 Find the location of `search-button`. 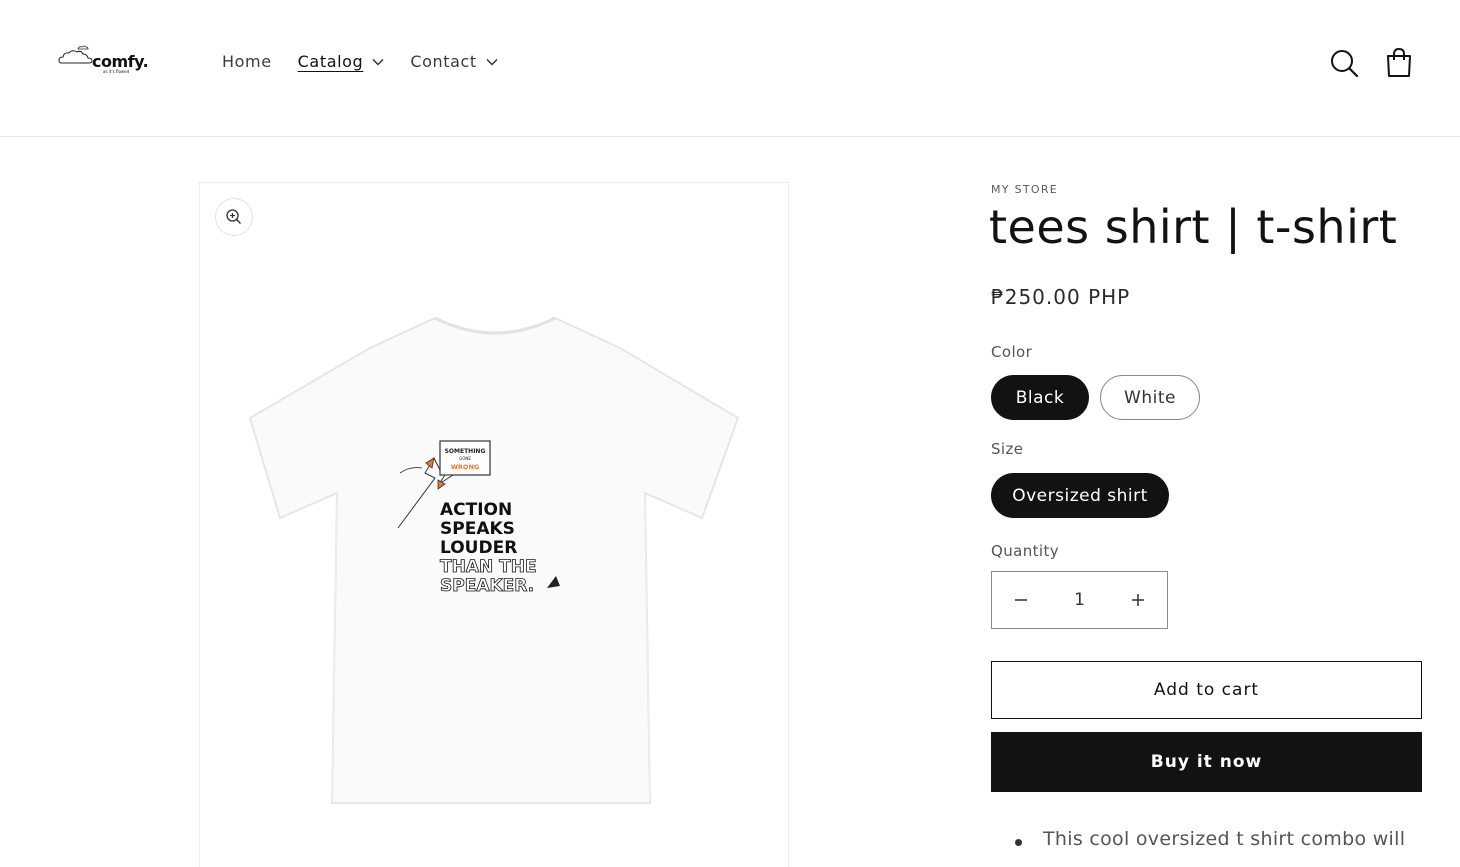

search-button is located at coordinates (1344, 63).